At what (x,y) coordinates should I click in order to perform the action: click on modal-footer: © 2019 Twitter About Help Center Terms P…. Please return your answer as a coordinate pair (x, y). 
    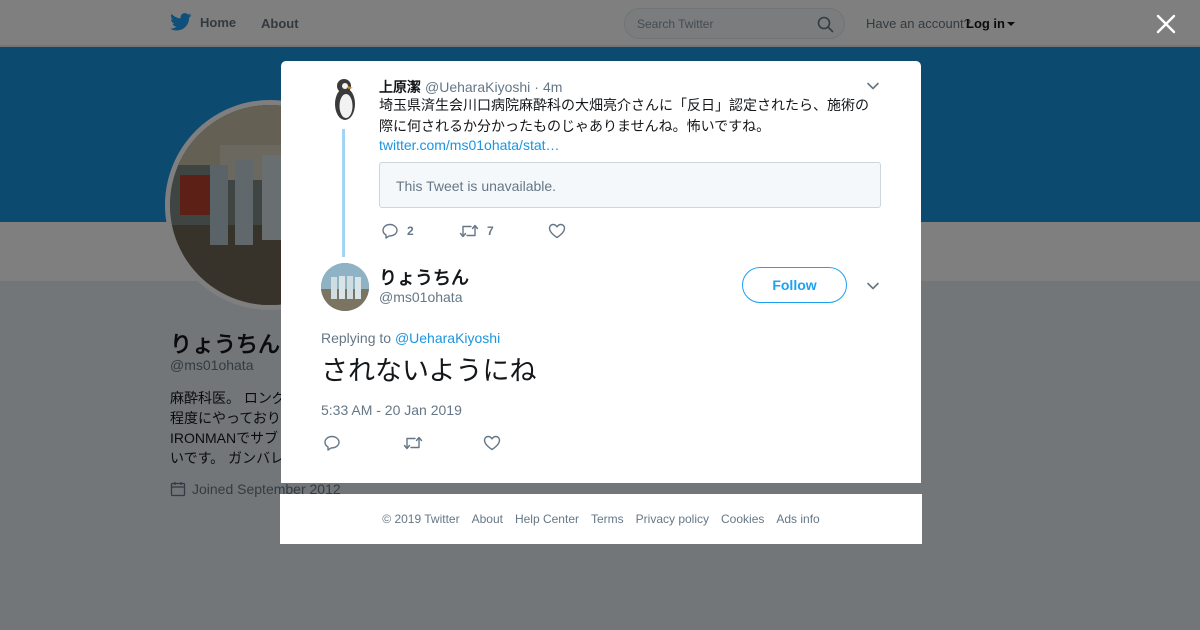
    Looking at the image, I should click on (601, 519).